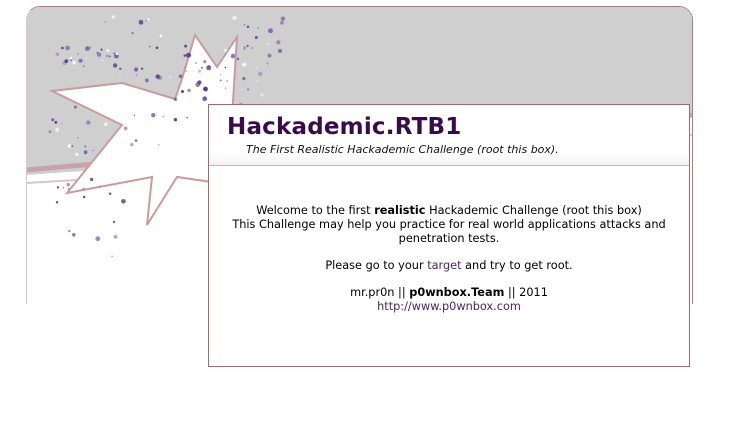 This screenshot has width=746, height=425. I want to click on target-link: target, so click(444, 265).